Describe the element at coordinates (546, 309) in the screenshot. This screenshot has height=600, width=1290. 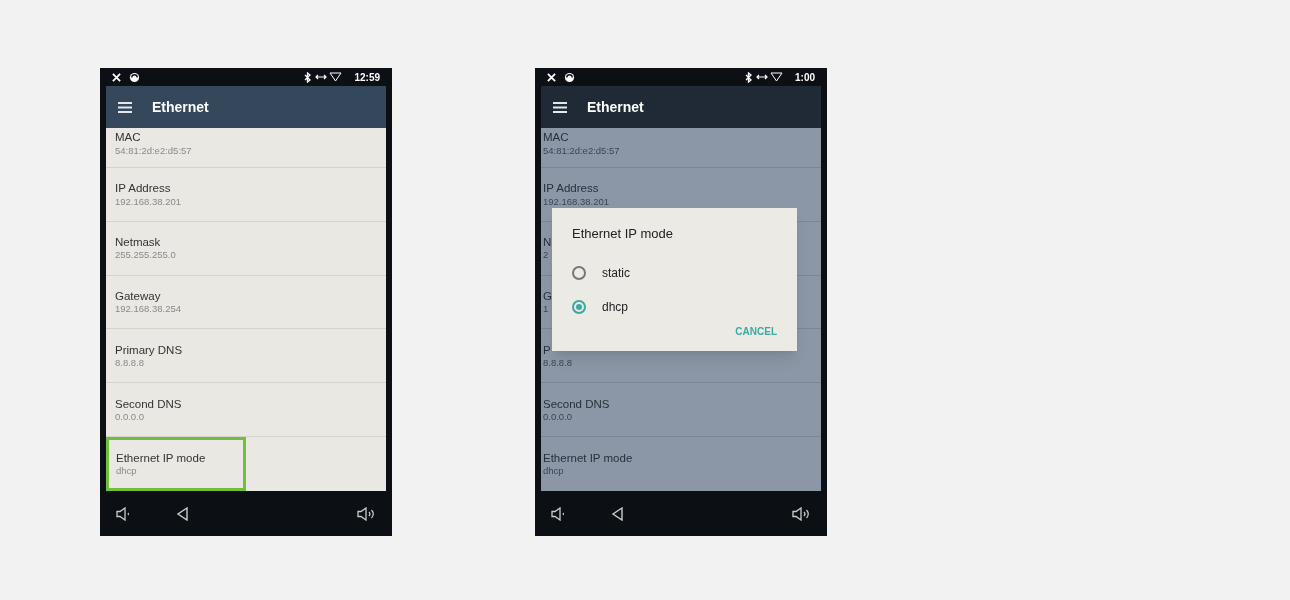
I see `row-value: 1` at that location.